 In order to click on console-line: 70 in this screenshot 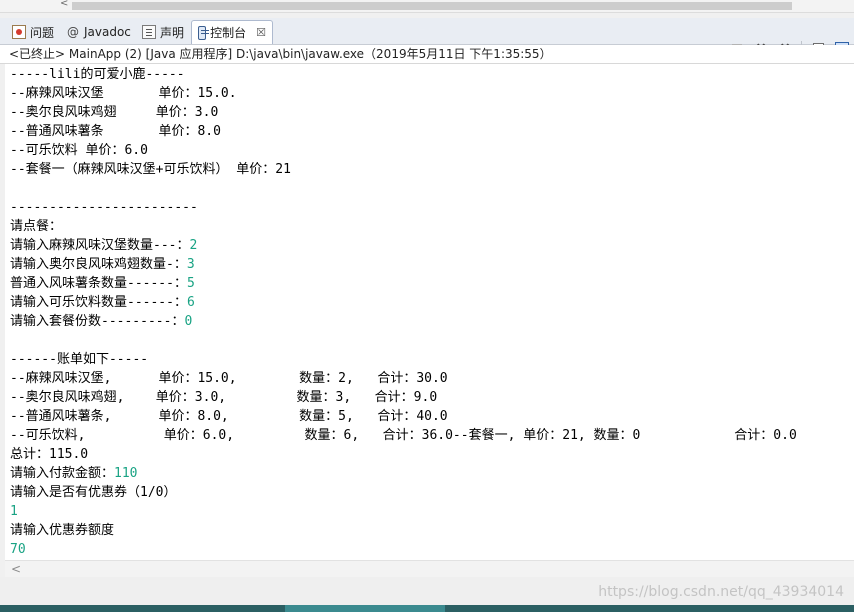, I will do `click(18, 549)`.